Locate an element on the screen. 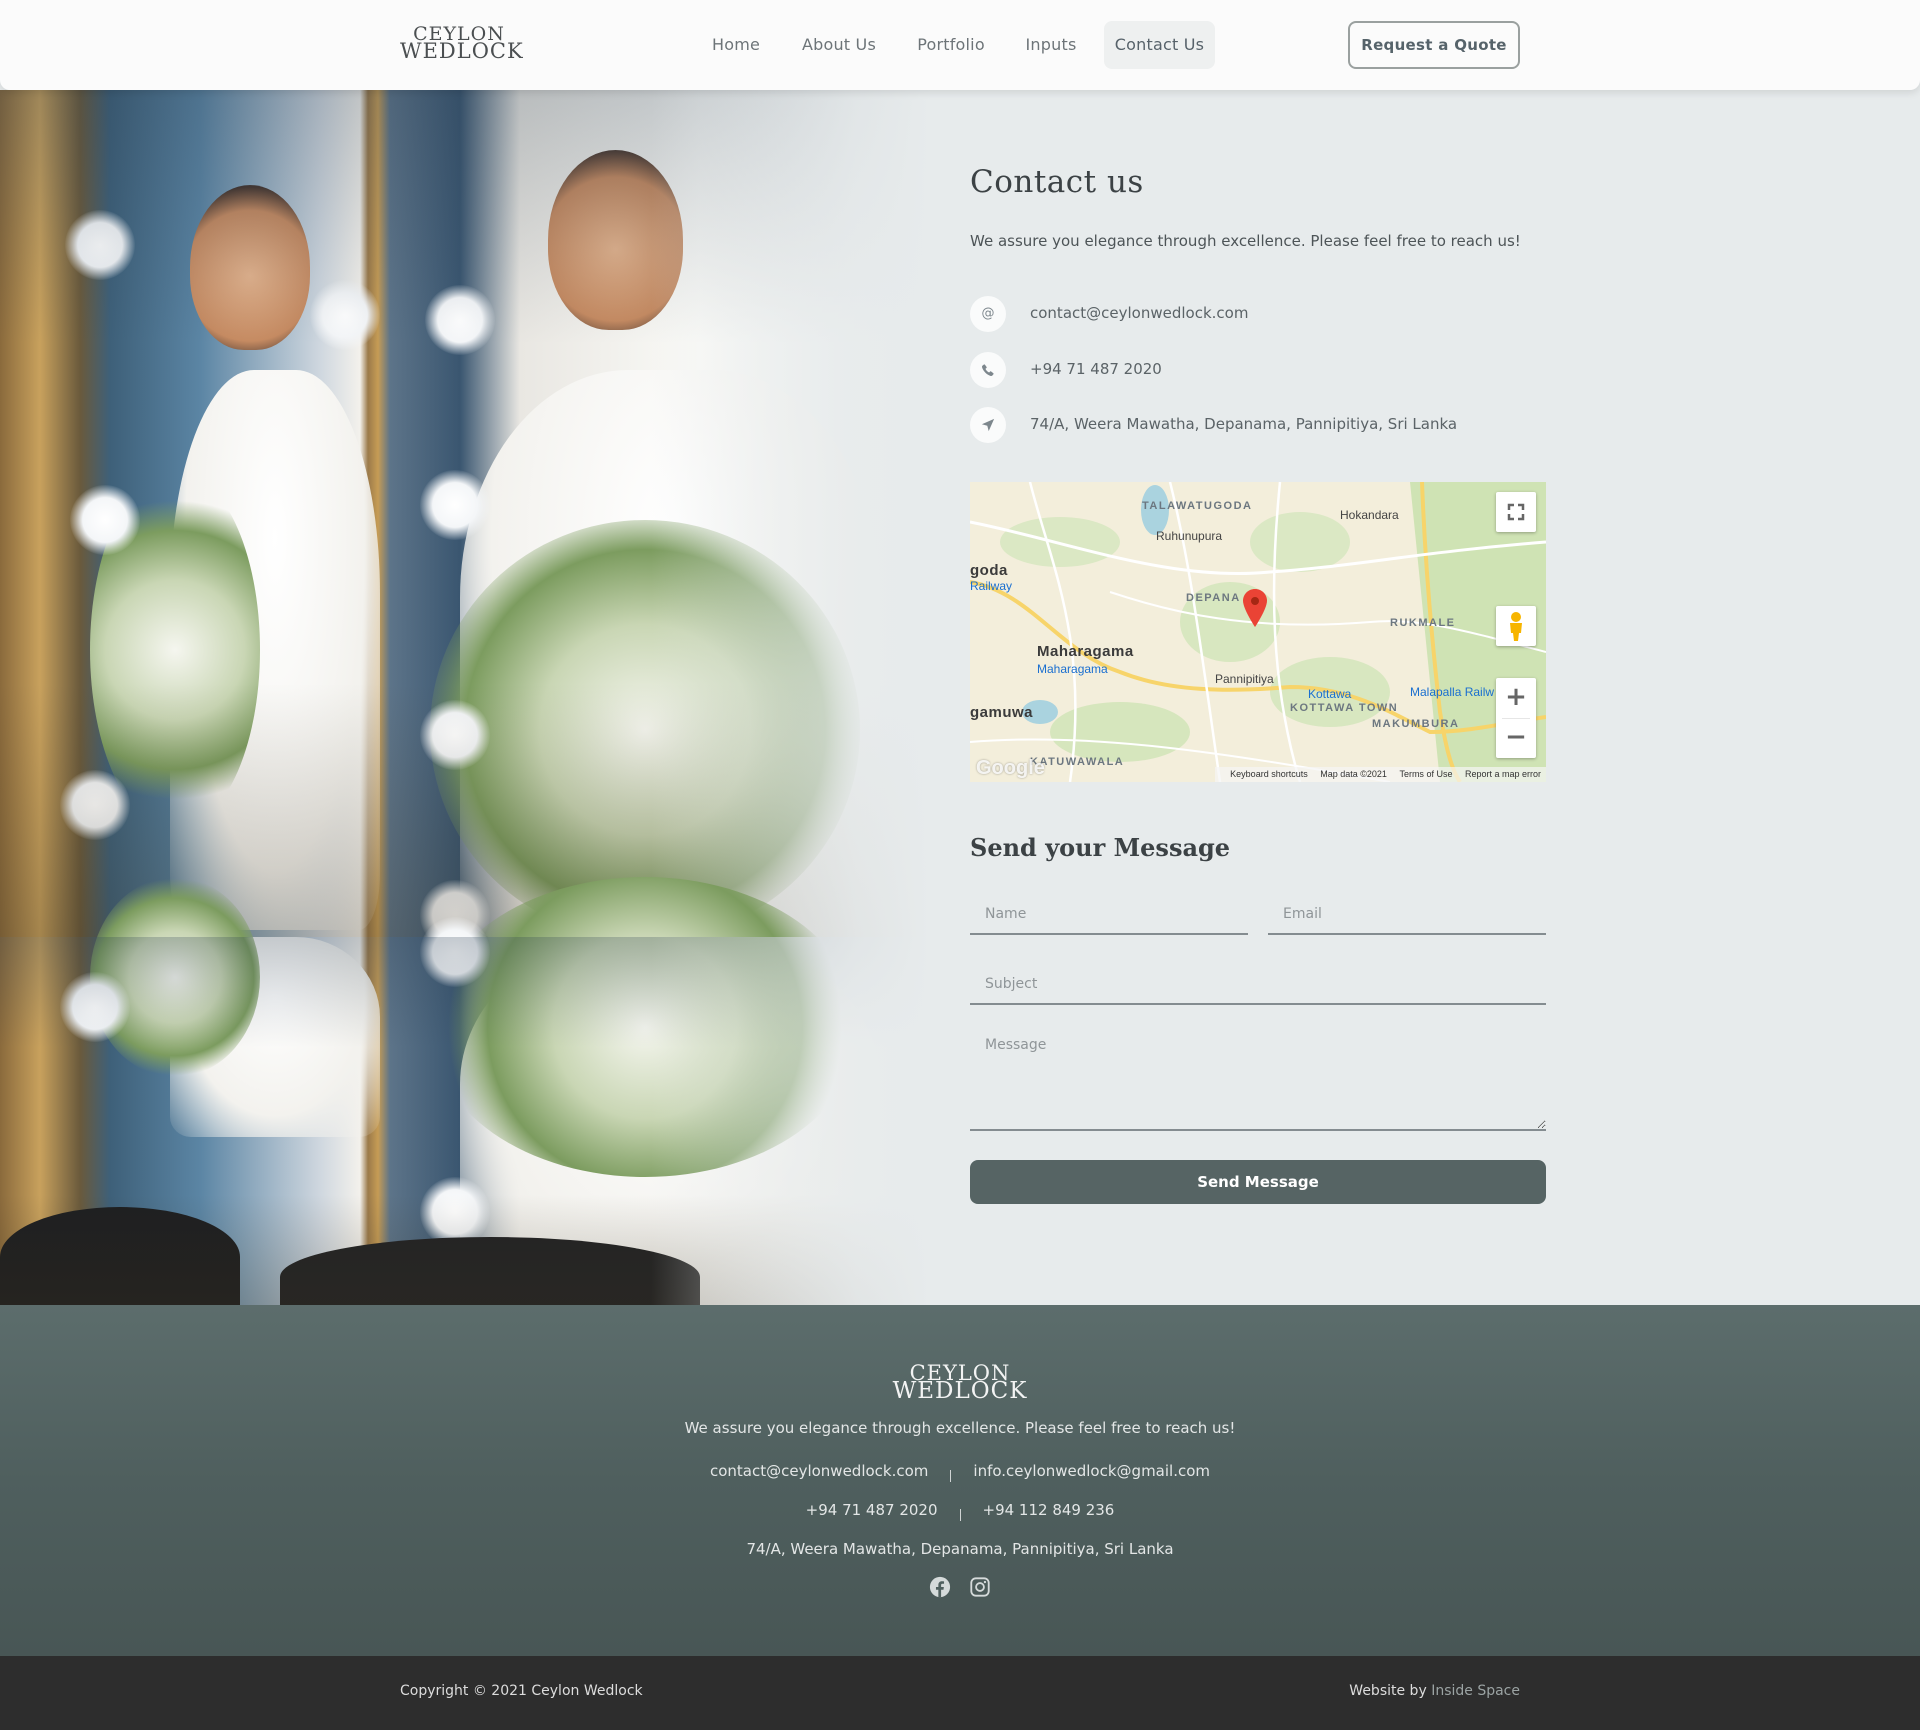 This screenshot has width=1920, height=1730. credit-link: Inside Space is located at coordinates (1475, 1691).